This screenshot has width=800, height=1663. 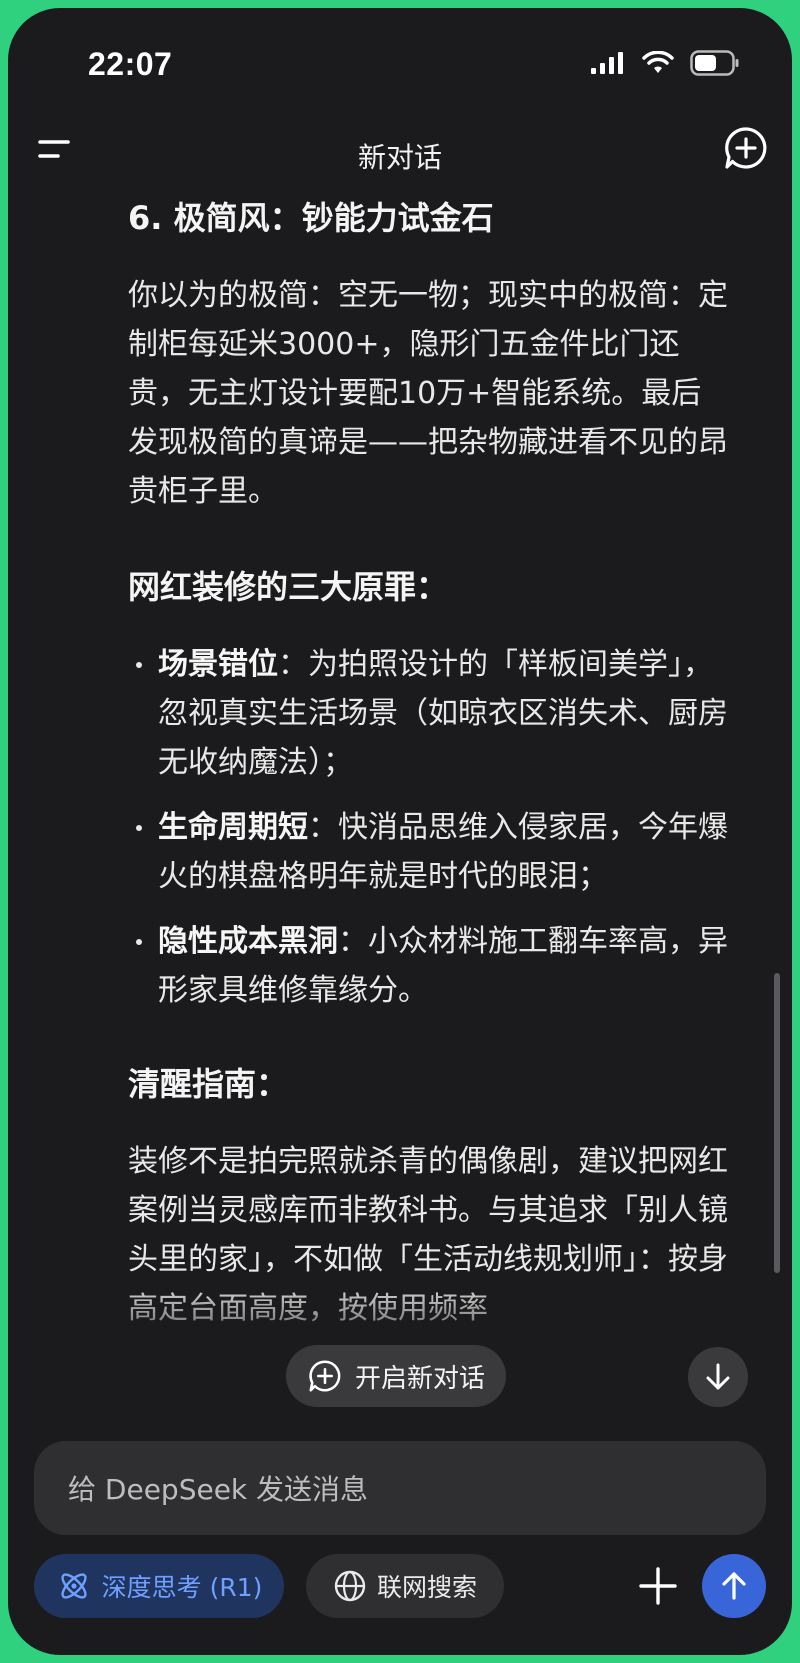 What do you see at coordinates (658, 62) in the screenshot?
I see `wifi-icon` at bounding box center [658, 62].